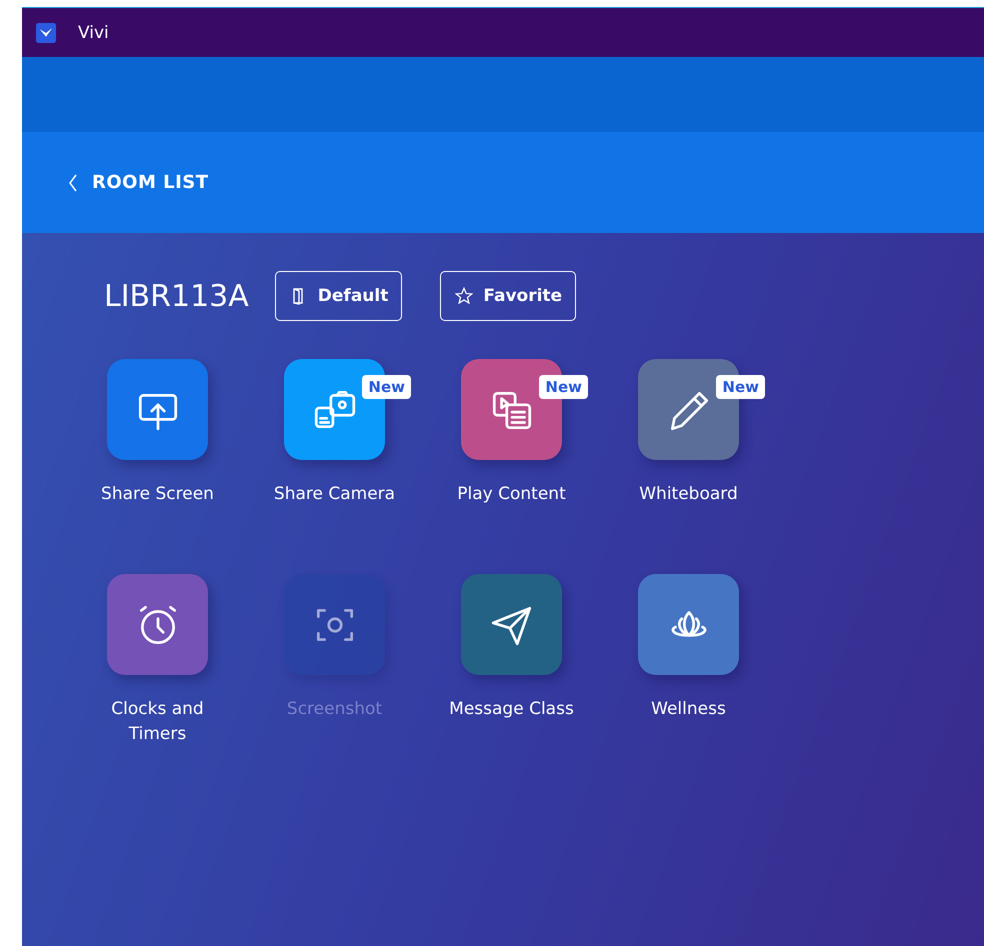 The image size is (984, 946). I want to click on back-link: ROOM LIST, so click(138, 182).